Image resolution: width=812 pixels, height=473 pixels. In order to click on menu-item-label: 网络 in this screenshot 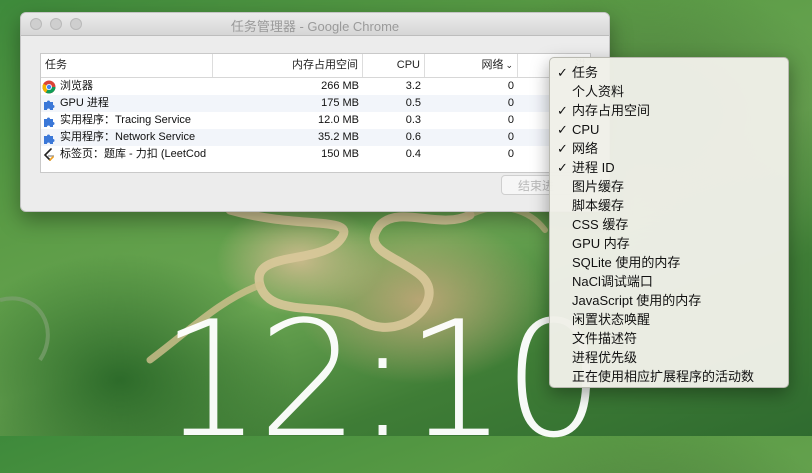, I will do `click(585, 148)`.